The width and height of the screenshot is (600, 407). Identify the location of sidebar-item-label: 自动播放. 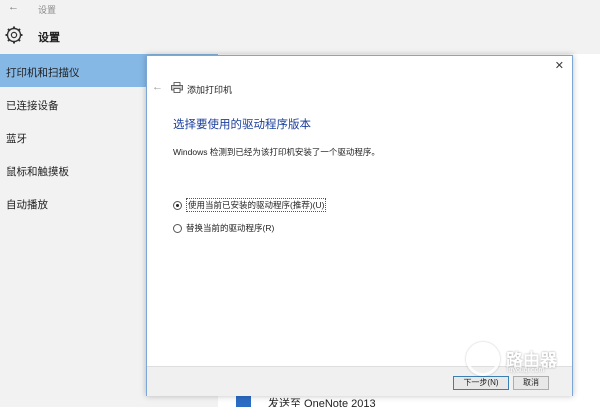
(27, 205).